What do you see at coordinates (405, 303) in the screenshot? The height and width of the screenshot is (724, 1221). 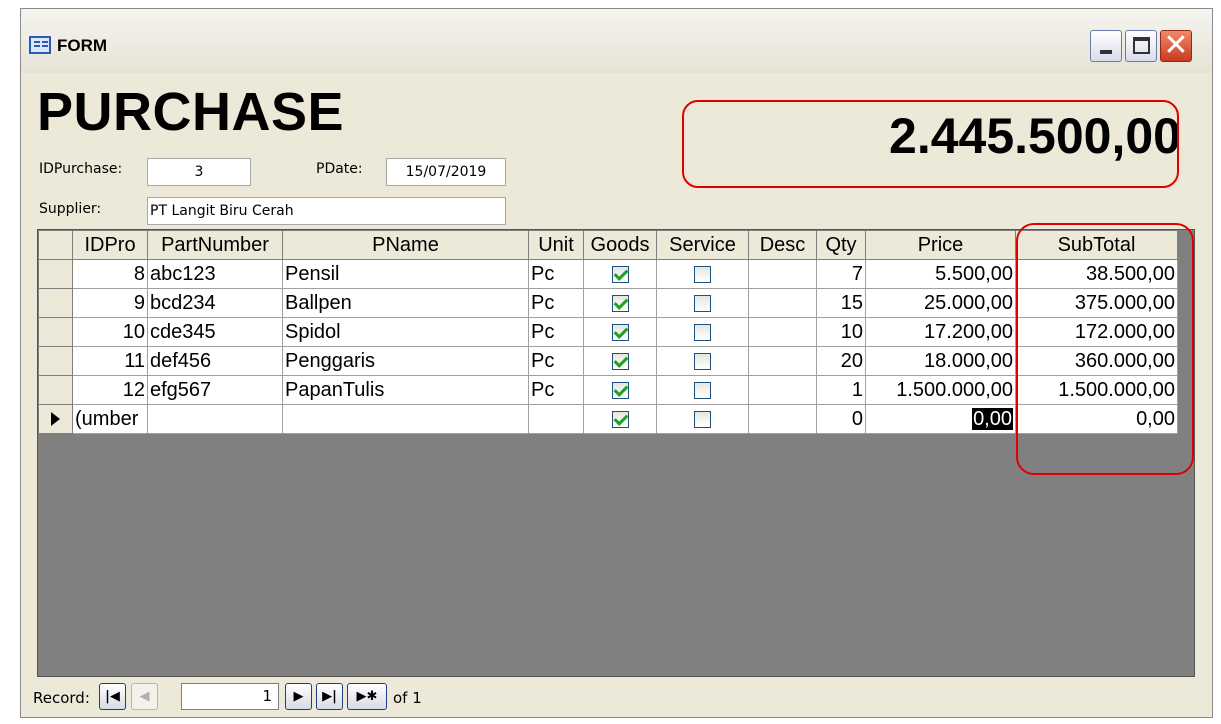 I see `pname-cell: Ballpen` at bounding box center [405, 303].